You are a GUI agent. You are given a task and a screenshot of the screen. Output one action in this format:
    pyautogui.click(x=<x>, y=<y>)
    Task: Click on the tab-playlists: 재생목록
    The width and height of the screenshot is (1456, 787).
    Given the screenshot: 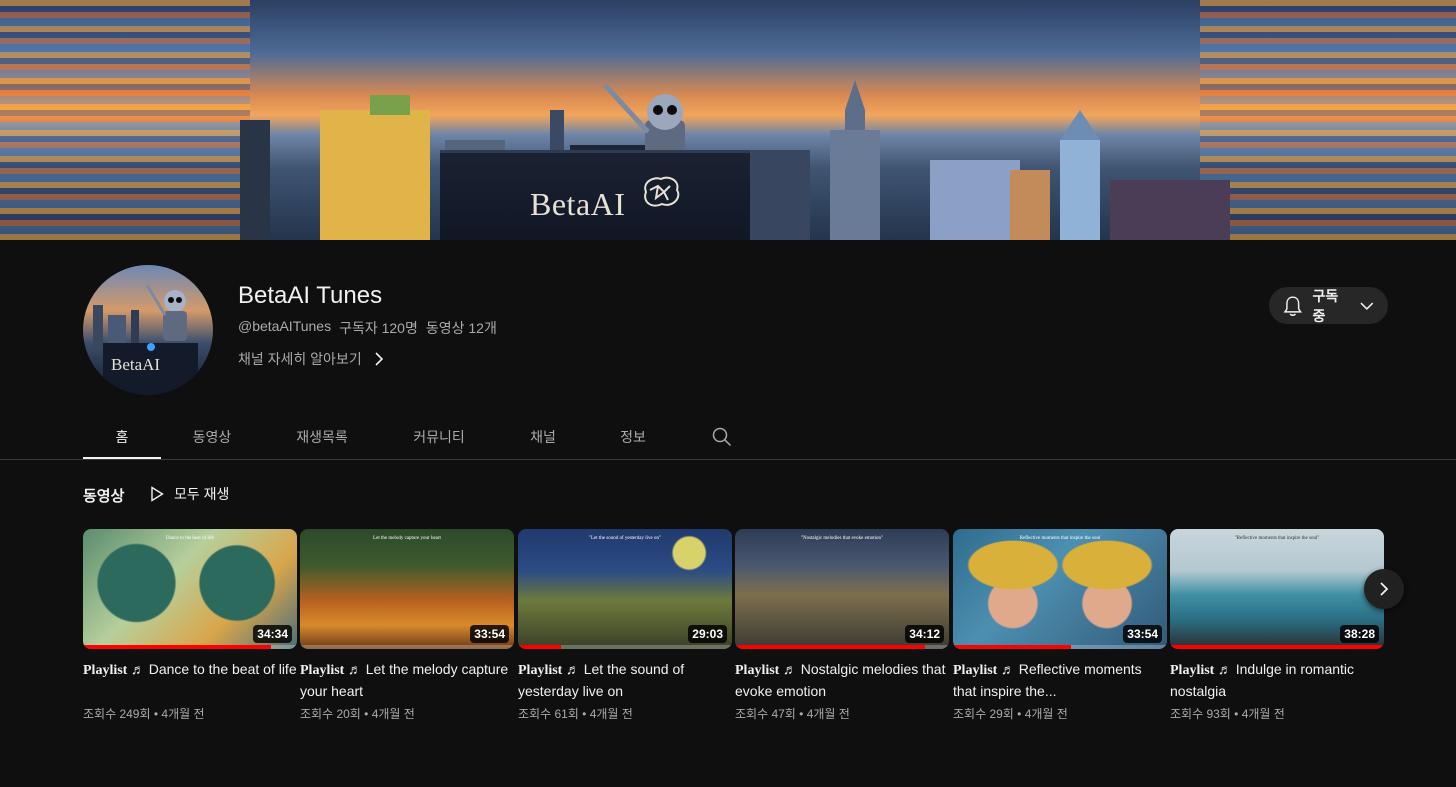 What is the action you would take?
    pyautogui.click(x=322, y=437)
    